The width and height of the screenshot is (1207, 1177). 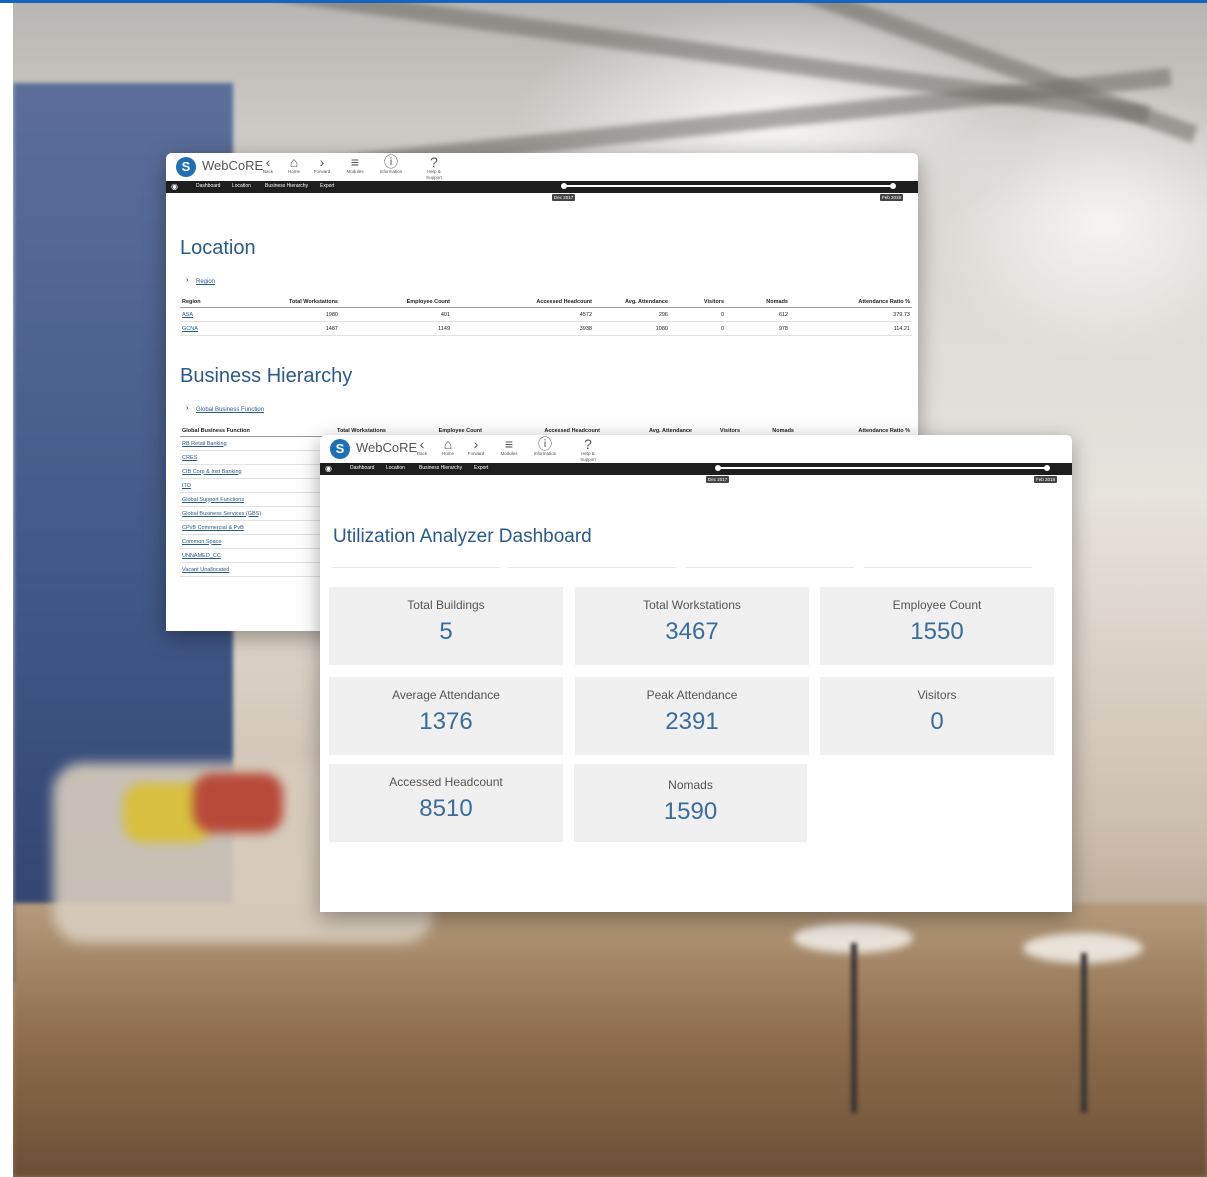 What do you see at coordinates (255, 431) in the screenshot?
I see `col-global-business-function: Global Business Function` at bounding box center [255, 431].